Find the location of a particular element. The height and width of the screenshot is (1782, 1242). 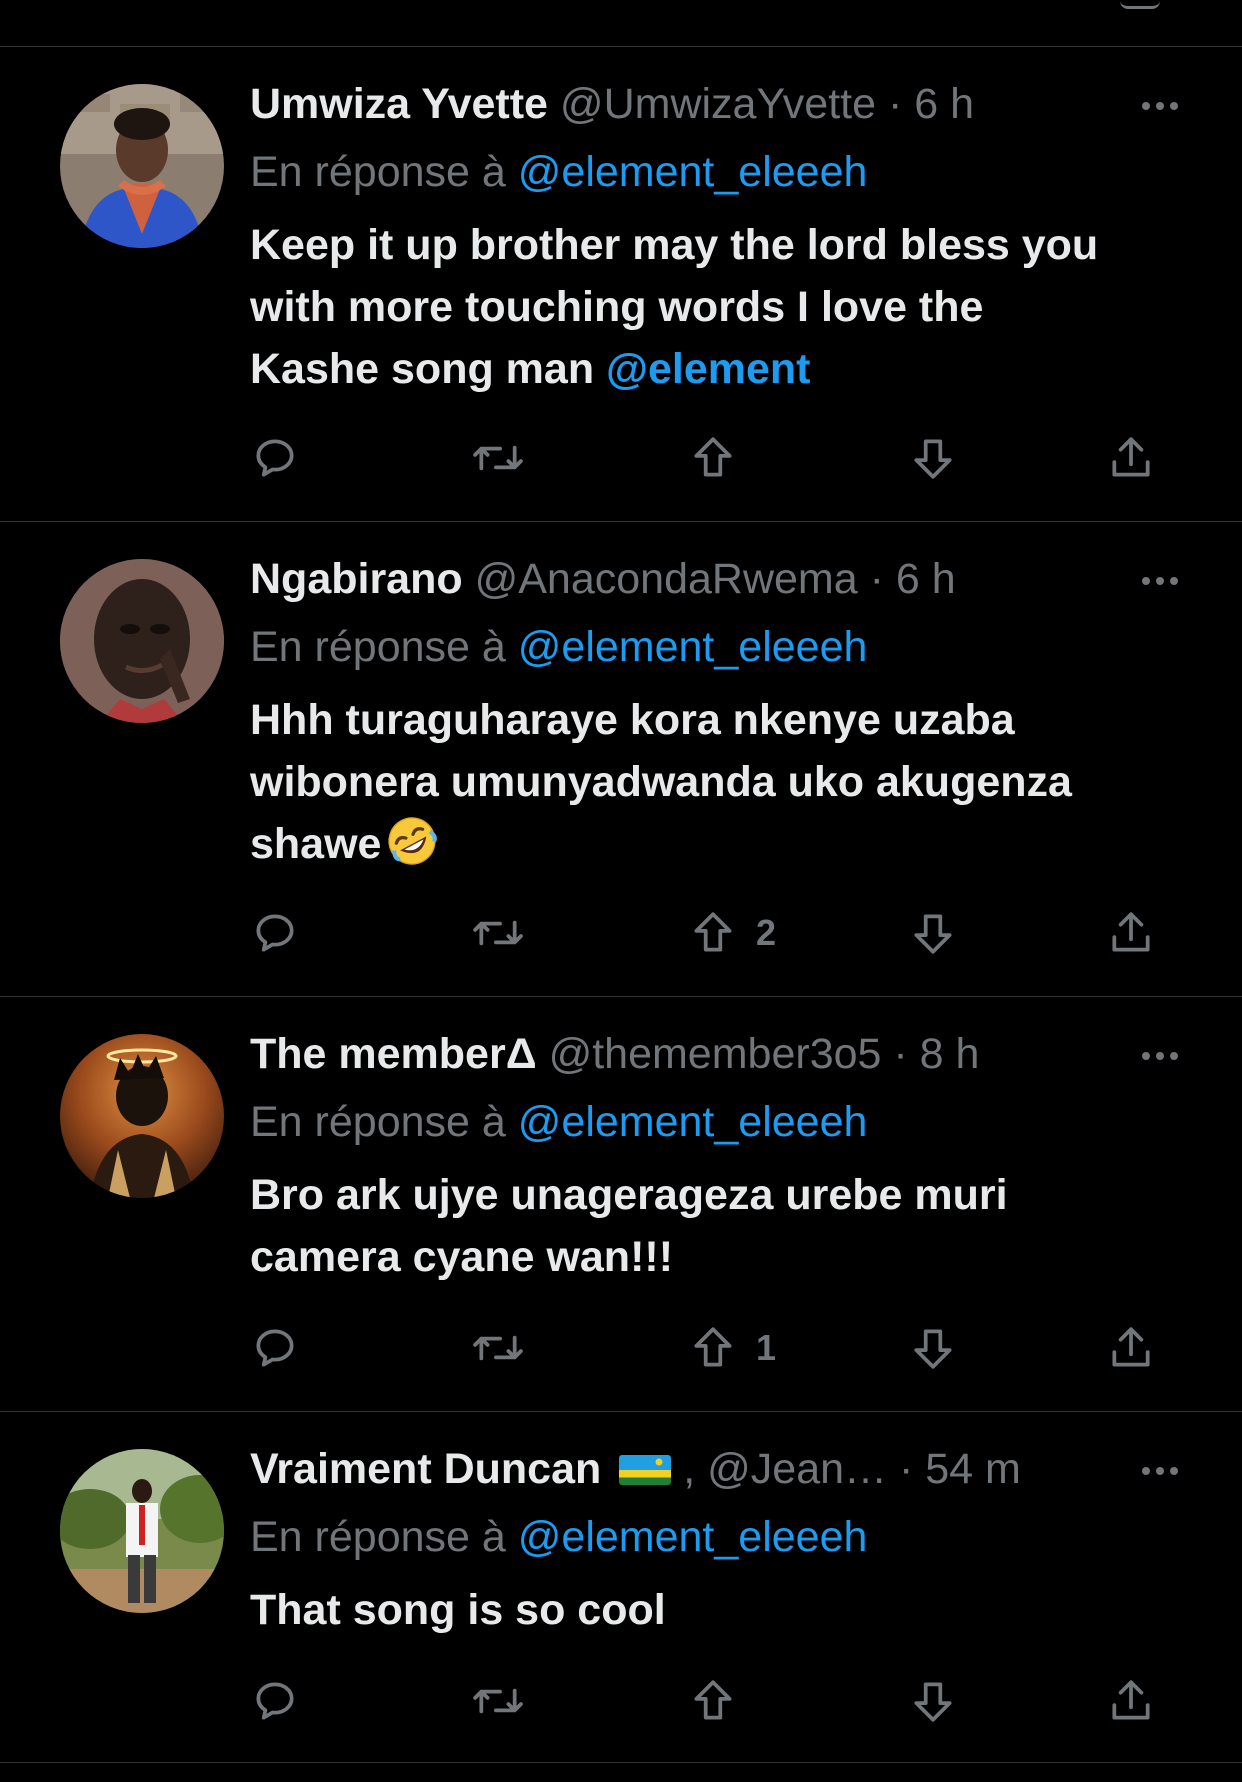

tweet-text-line: shawe is located at coordinates (720, 844).